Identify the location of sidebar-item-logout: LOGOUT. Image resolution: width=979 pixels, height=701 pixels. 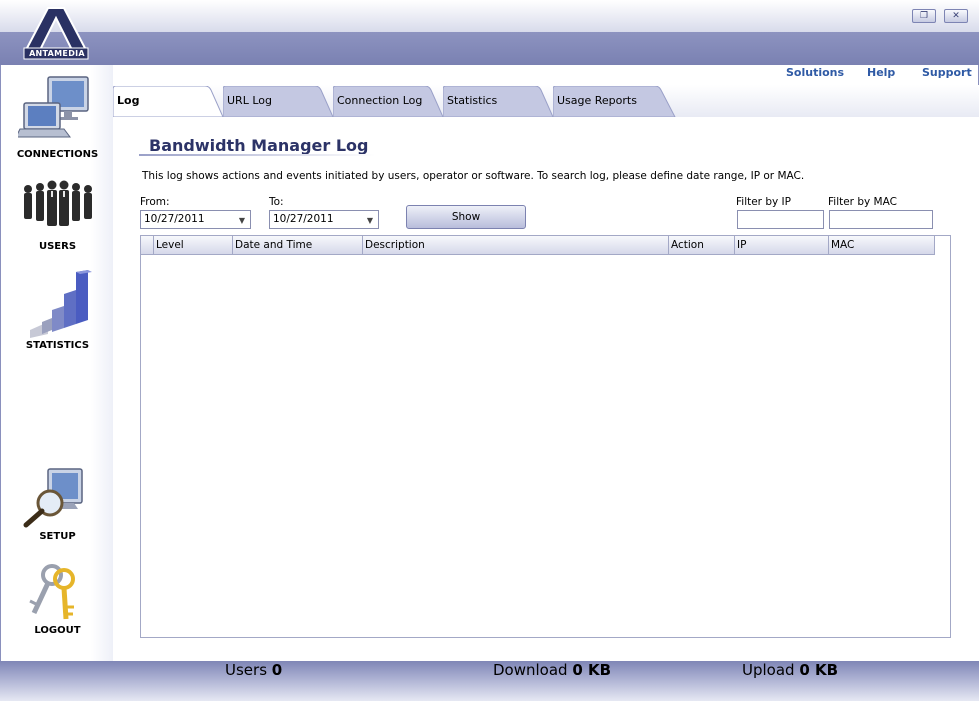
(57, 599).